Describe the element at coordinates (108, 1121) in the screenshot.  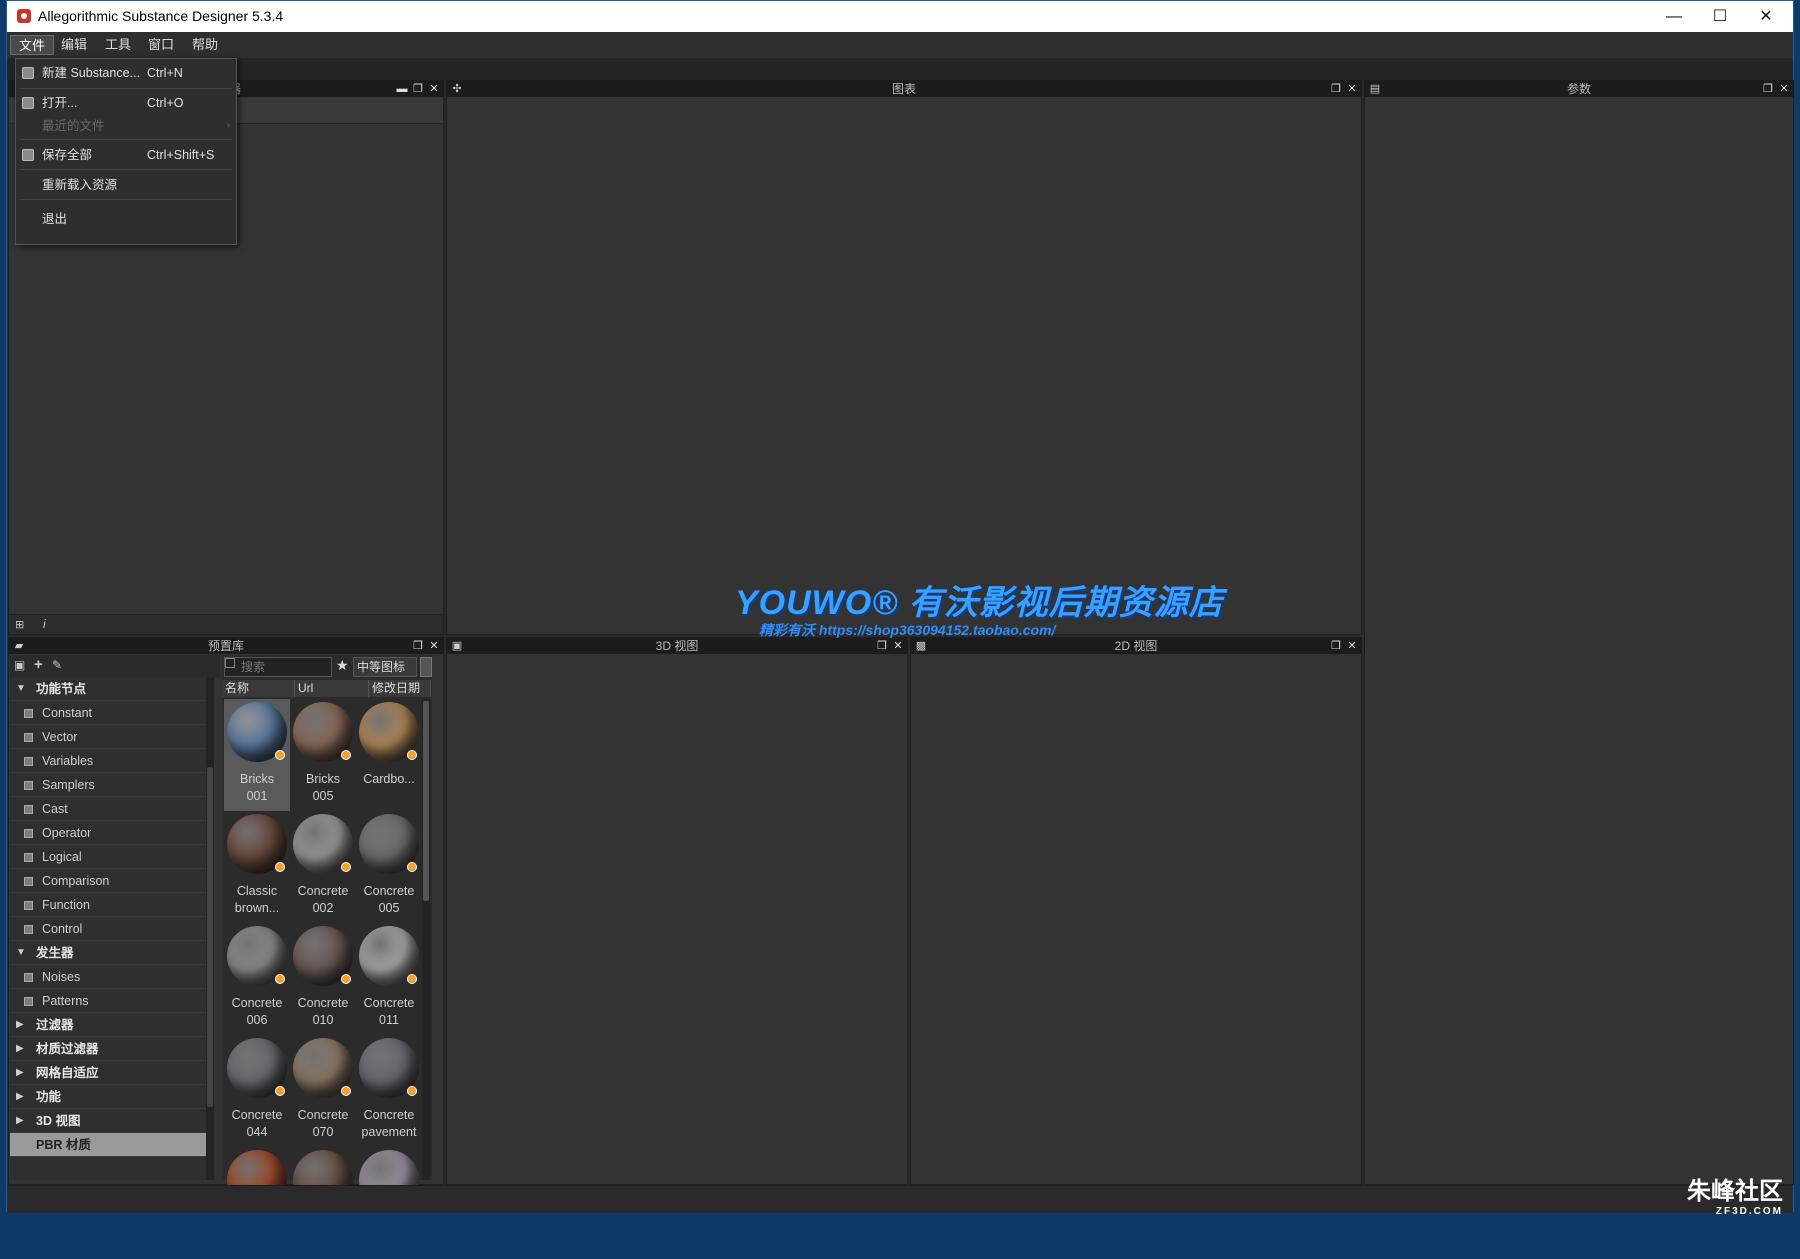
I see `tree-category: ▶ 3D 视图` at that location.